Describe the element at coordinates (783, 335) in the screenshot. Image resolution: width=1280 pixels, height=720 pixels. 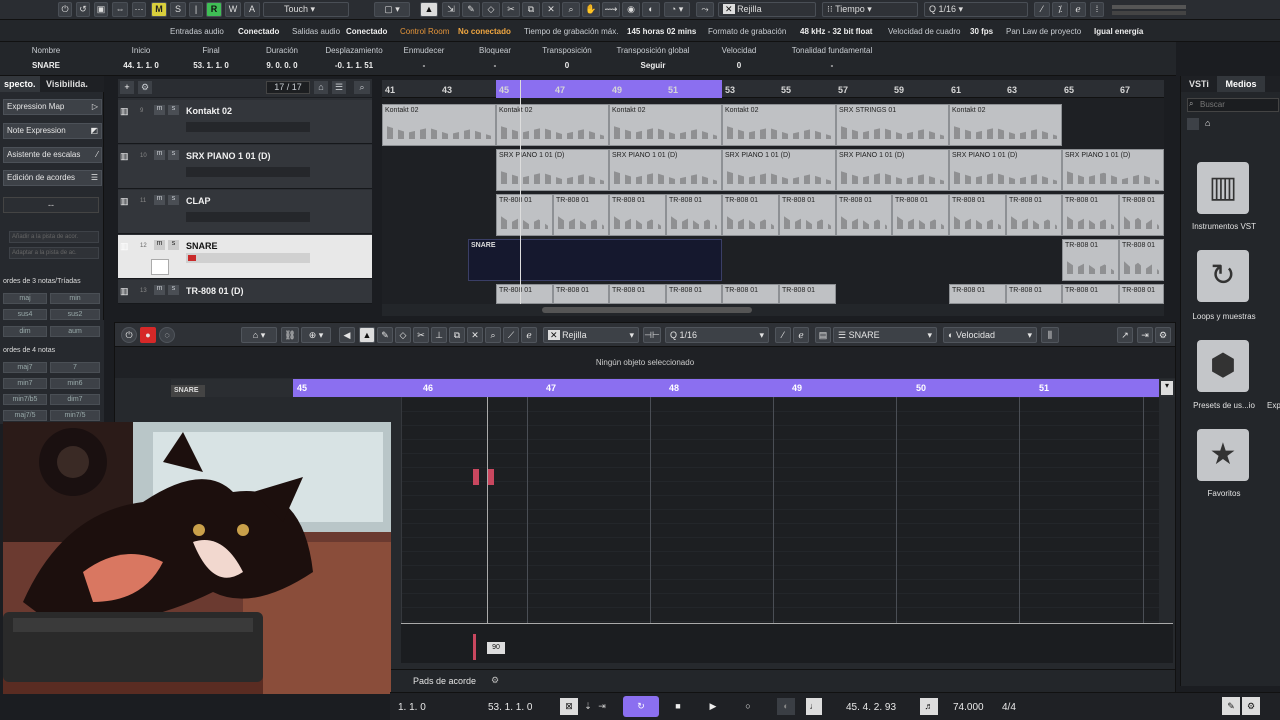
I see `editor-quantize-apply-icon: ⁄` at that location.